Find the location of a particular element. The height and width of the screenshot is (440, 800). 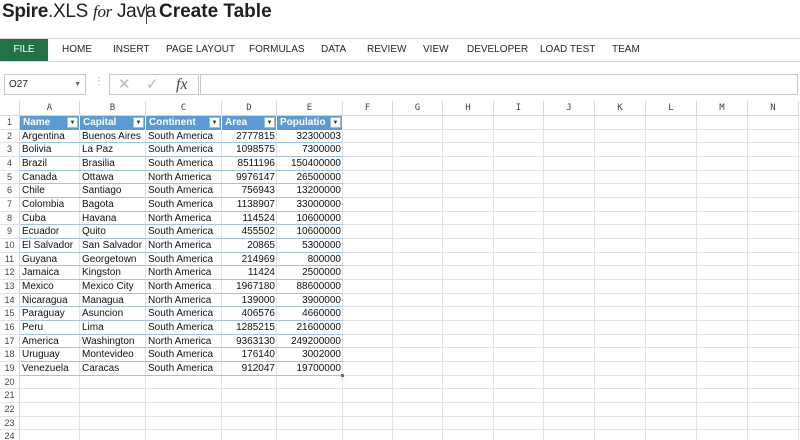

name-box: O27 ▼ is located at coordinates (45, 84).